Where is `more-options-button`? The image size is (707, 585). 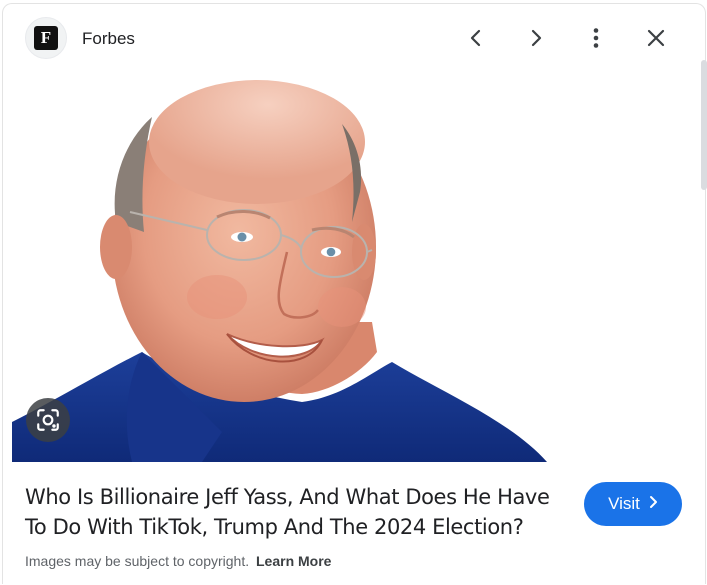
more-options-button is located at coordinates (596, 38).